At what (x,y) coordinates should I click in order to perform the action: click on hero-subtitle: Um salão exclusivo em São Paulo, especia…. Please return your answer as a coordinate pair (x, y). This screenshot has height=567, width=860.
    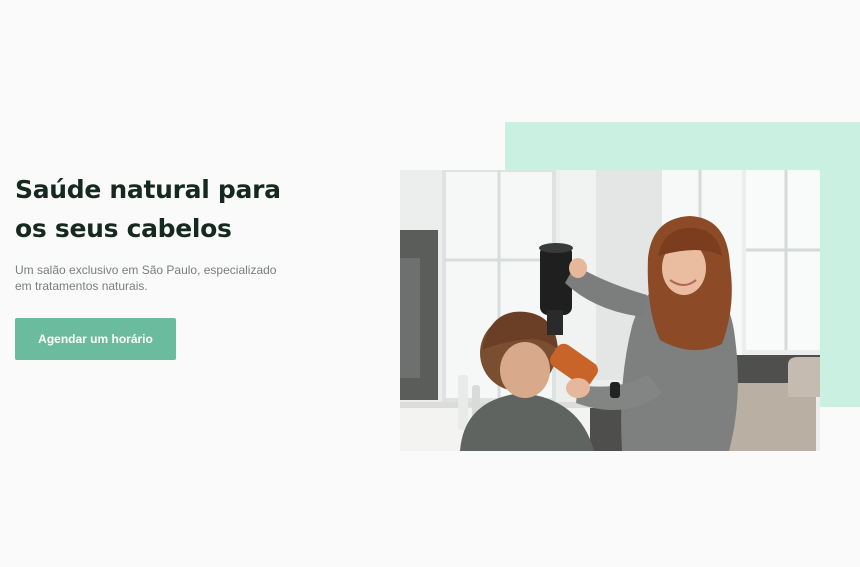
    Looking at the image, I should click on (146, 278).